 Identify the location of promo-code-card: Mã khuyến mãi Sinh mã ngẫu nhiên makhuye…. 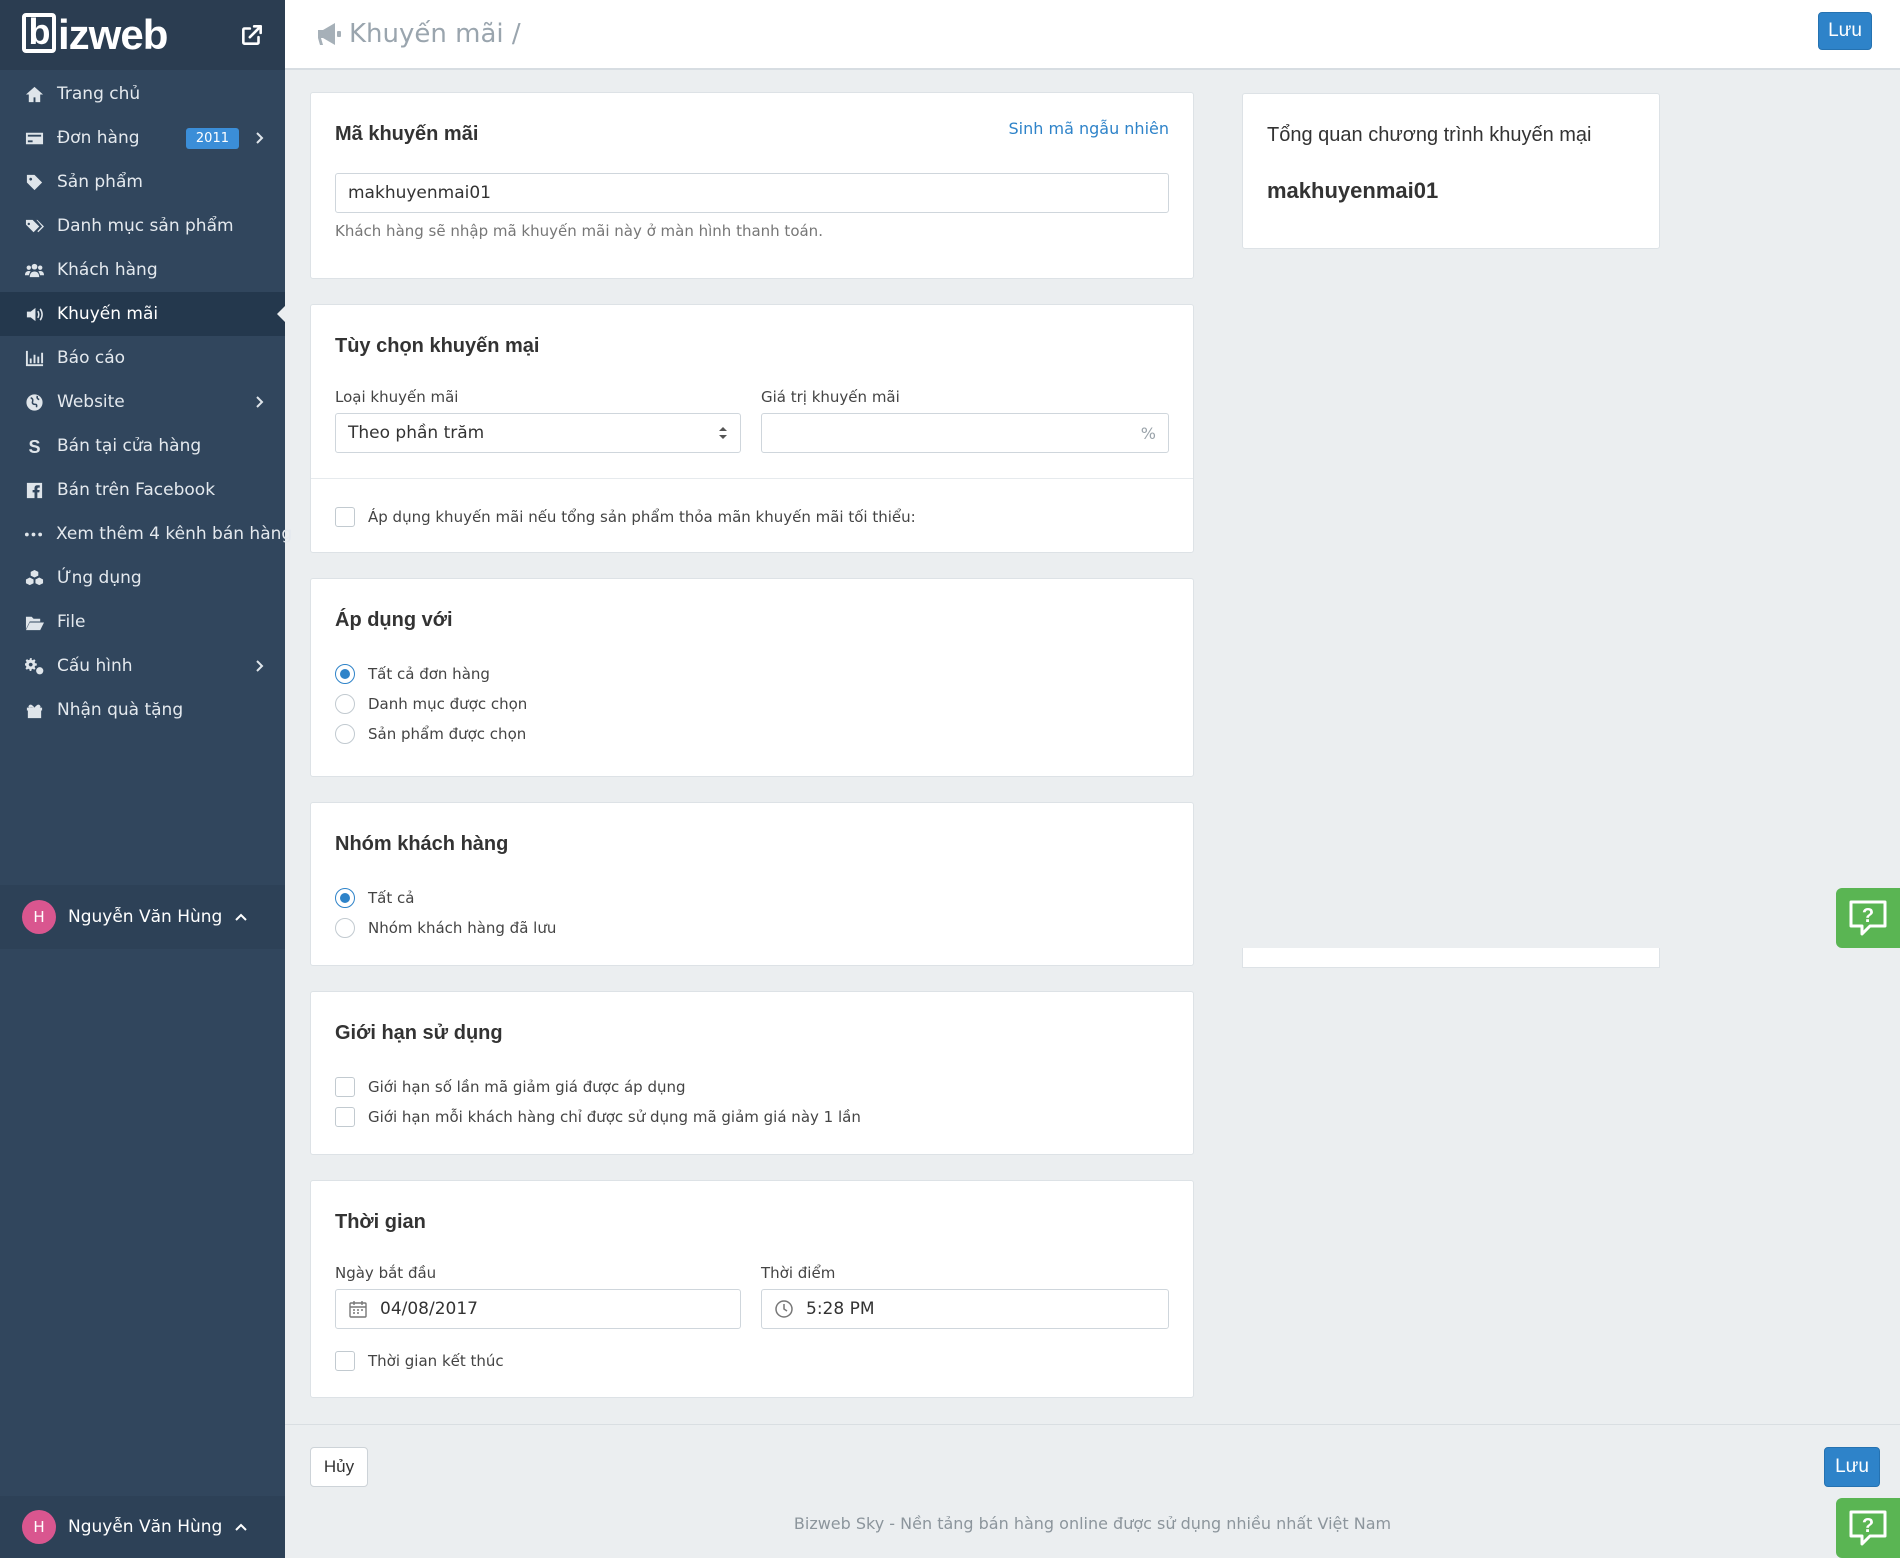
(752, 185).